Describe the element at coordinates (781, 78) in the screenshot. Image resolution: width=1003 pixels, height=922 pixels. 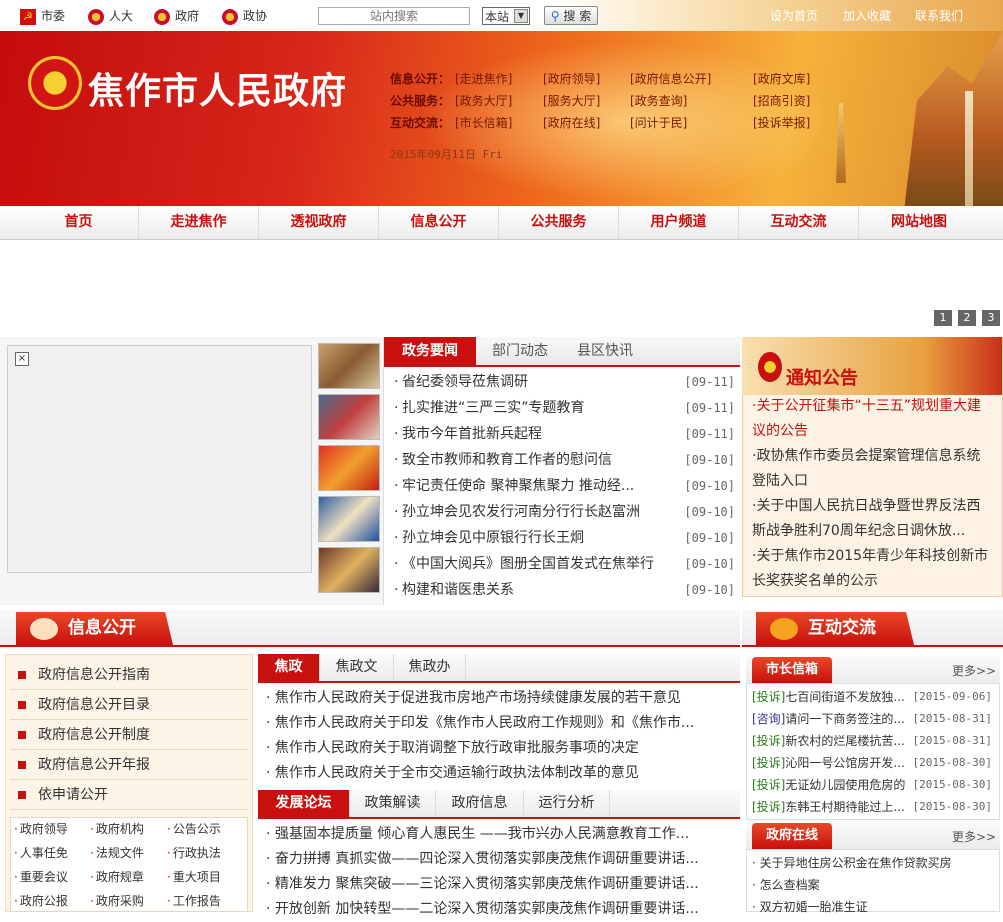
I see `quick-link: [政府文库]` at that location.